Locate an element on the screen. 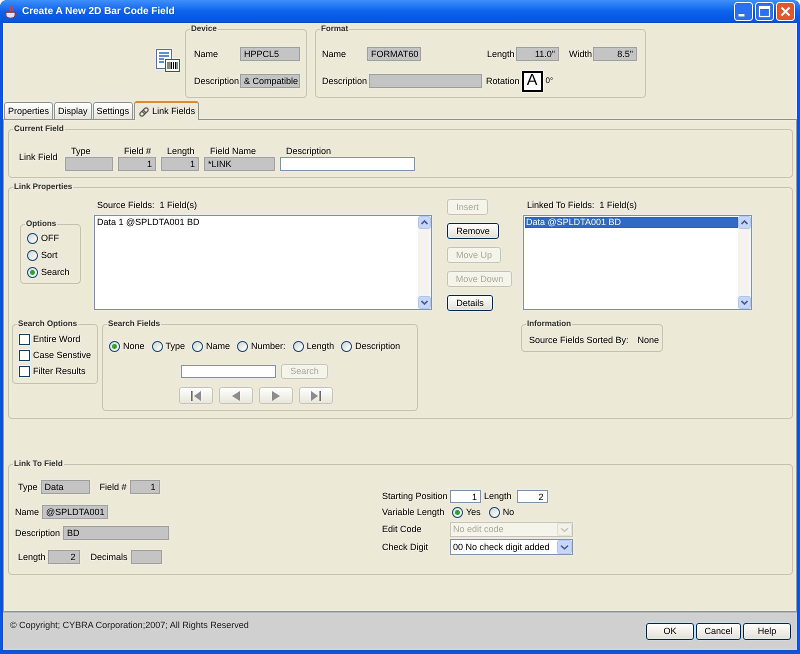  readonly-field: & Compatible is located at coordinates (270, 81).